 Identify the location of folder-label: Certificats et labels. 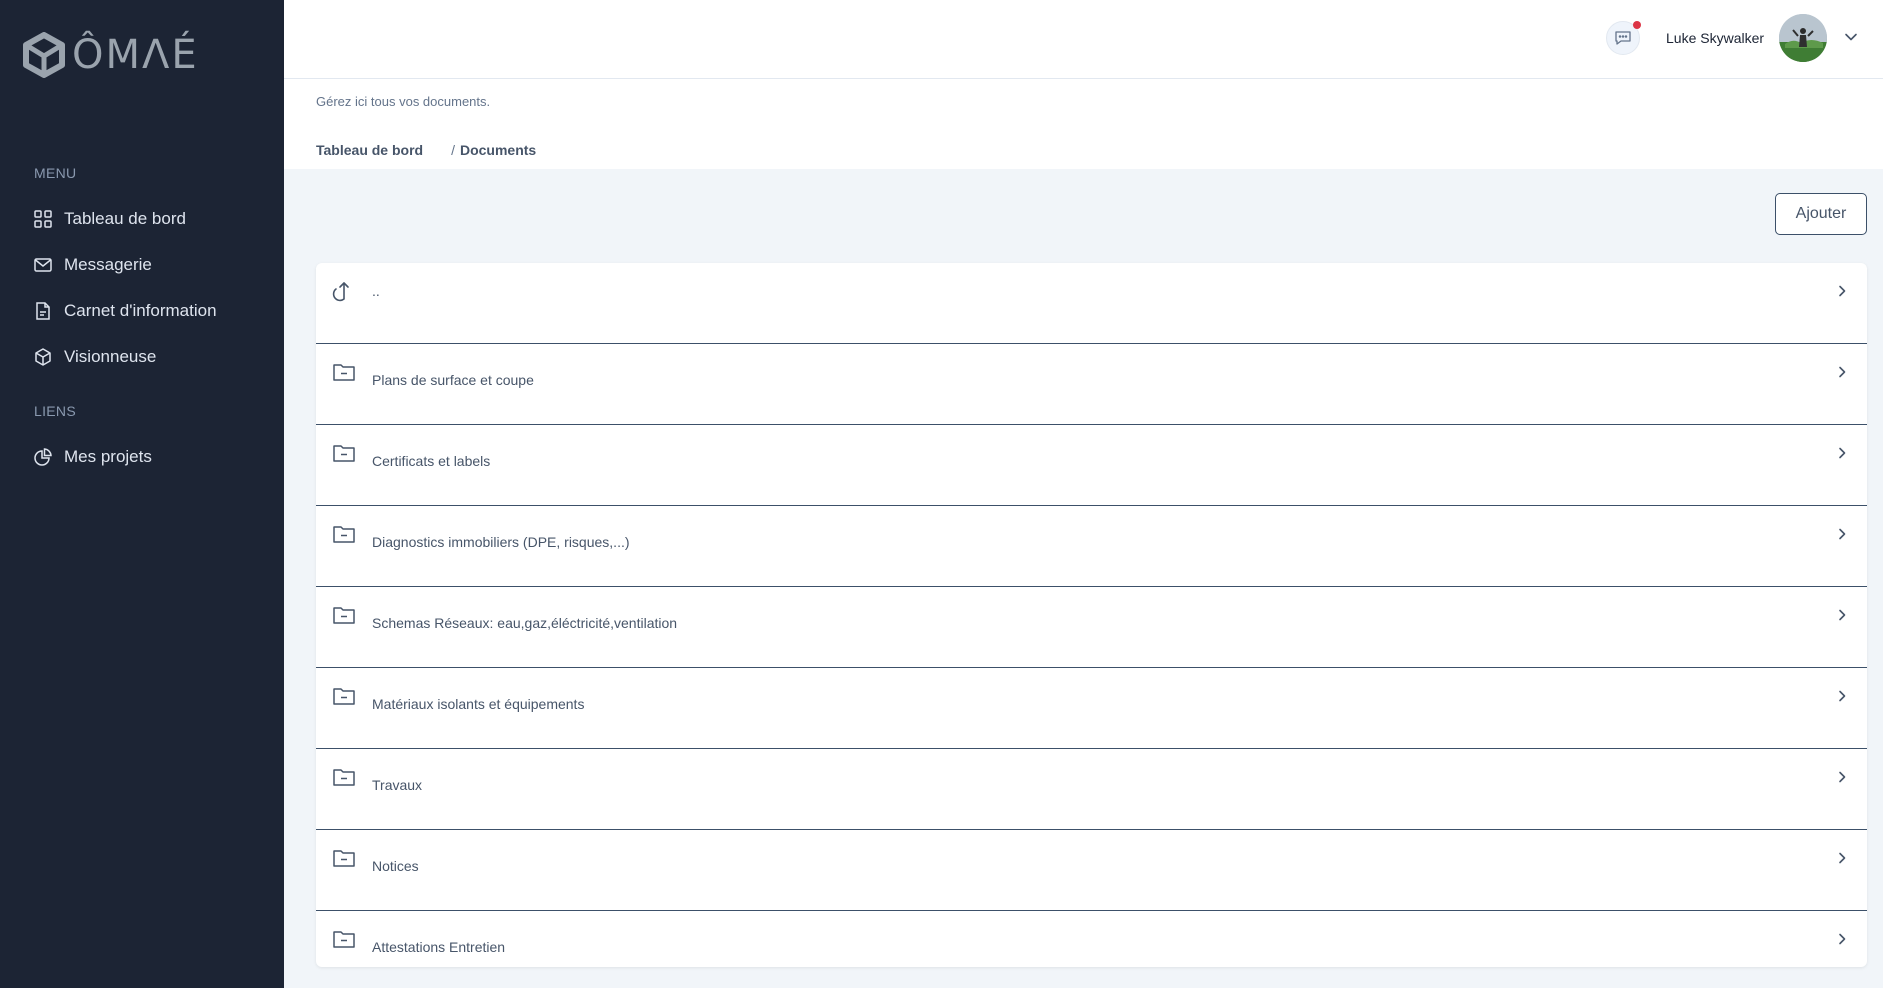
(431, 461).